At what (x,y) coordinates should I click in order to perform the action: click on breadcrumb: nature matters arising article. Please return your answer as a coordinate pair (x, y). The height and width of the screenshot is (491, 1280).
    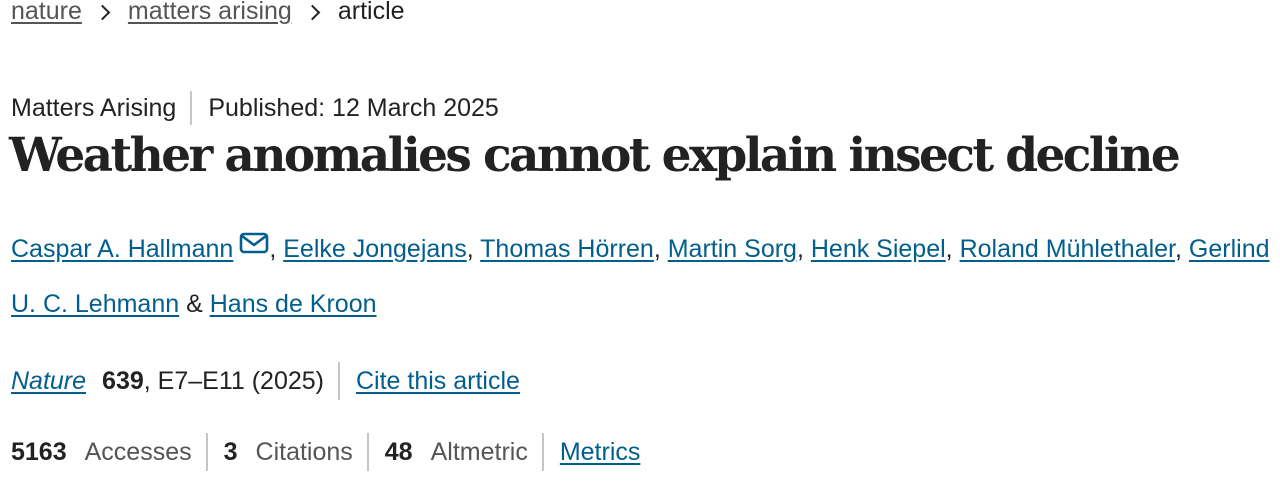
    Looking at the image, I should click on (208, 14).